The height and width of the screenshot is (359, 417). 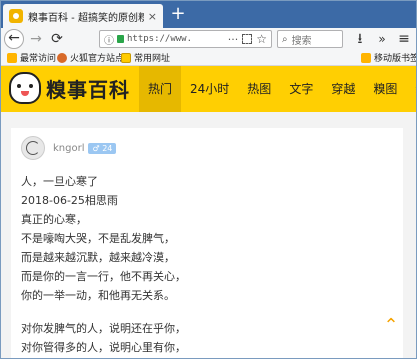 I want to click on nav-images: 糗图, so click(x=385, y=89).